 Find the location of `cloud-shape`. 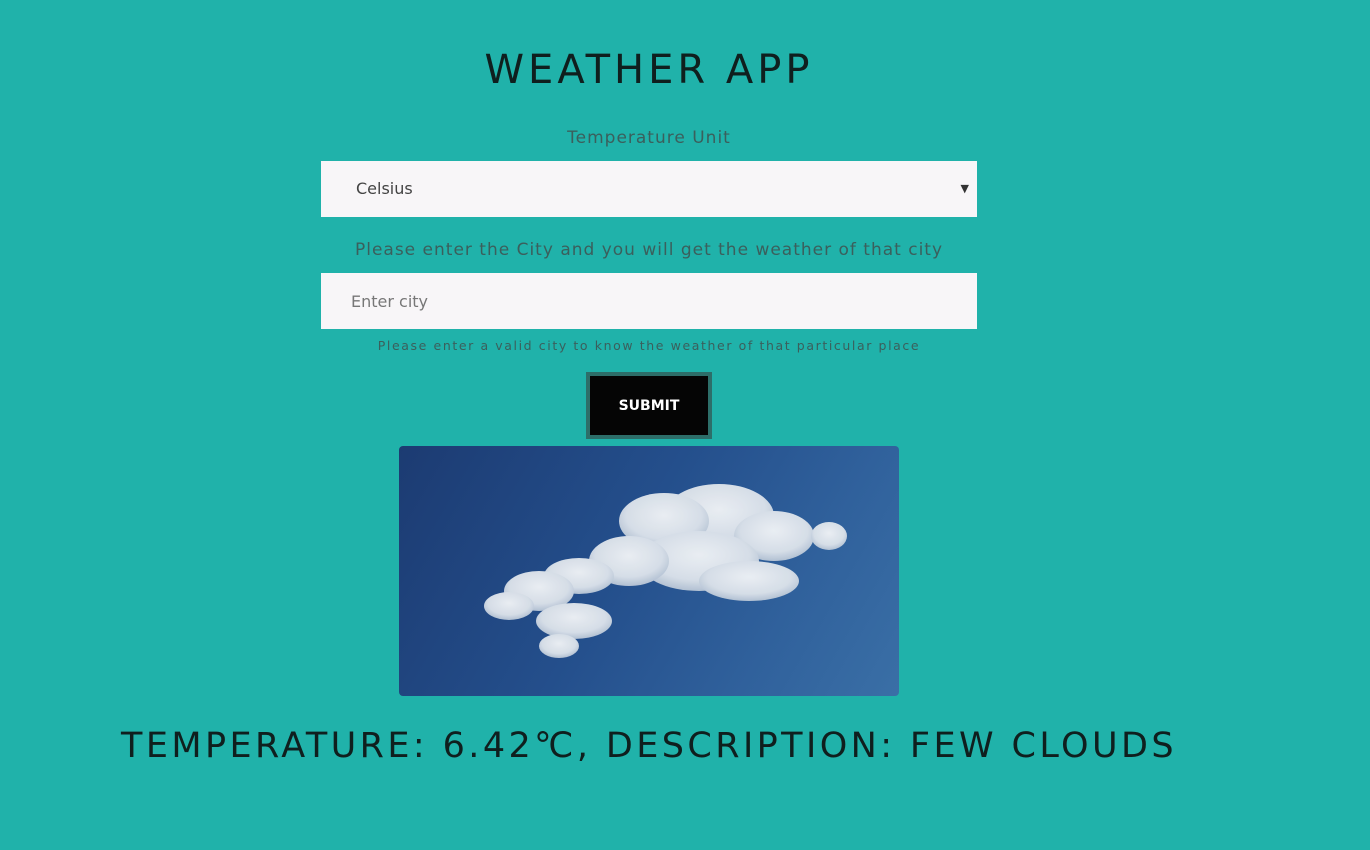

cloud-shape is located at coordinates (665, 571).